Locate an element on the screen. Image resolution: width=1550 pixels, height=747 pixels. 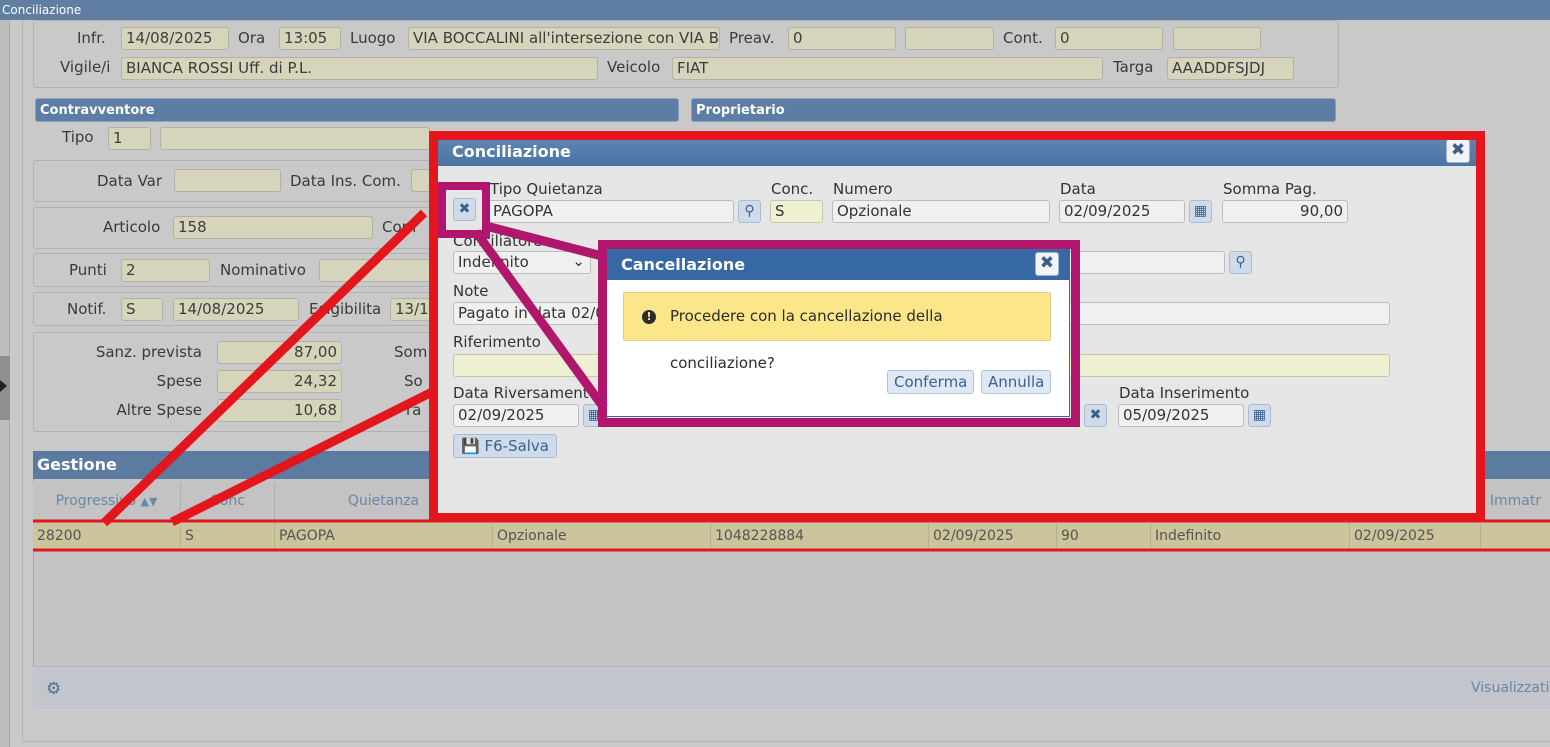
col-conc: Conc is located at coordinates (228, 501).